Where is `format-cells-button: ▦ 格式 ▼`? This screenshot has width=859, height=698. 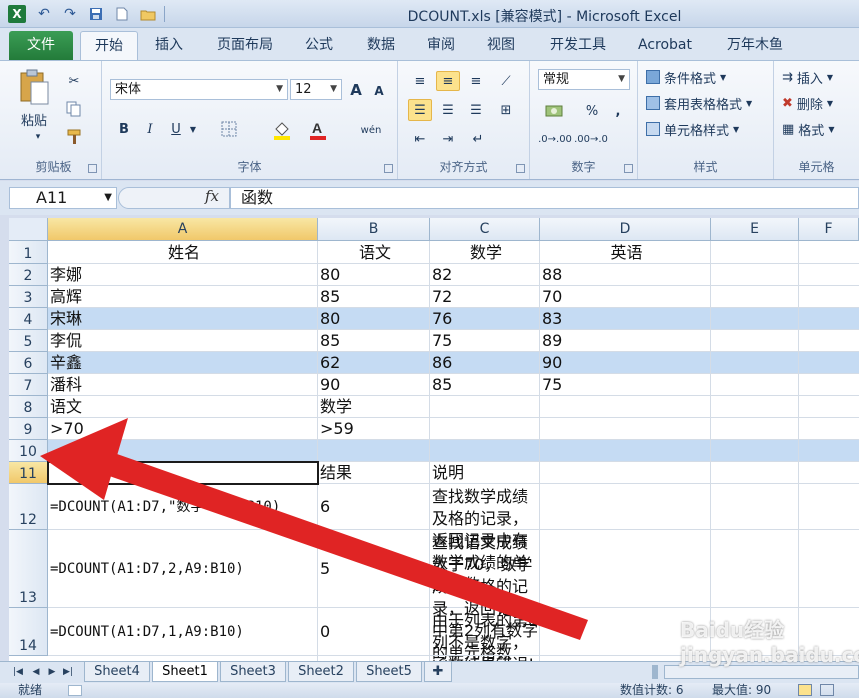
format-cells-button: ▦ 格式 ▼ is located at coordinates (819, 129).